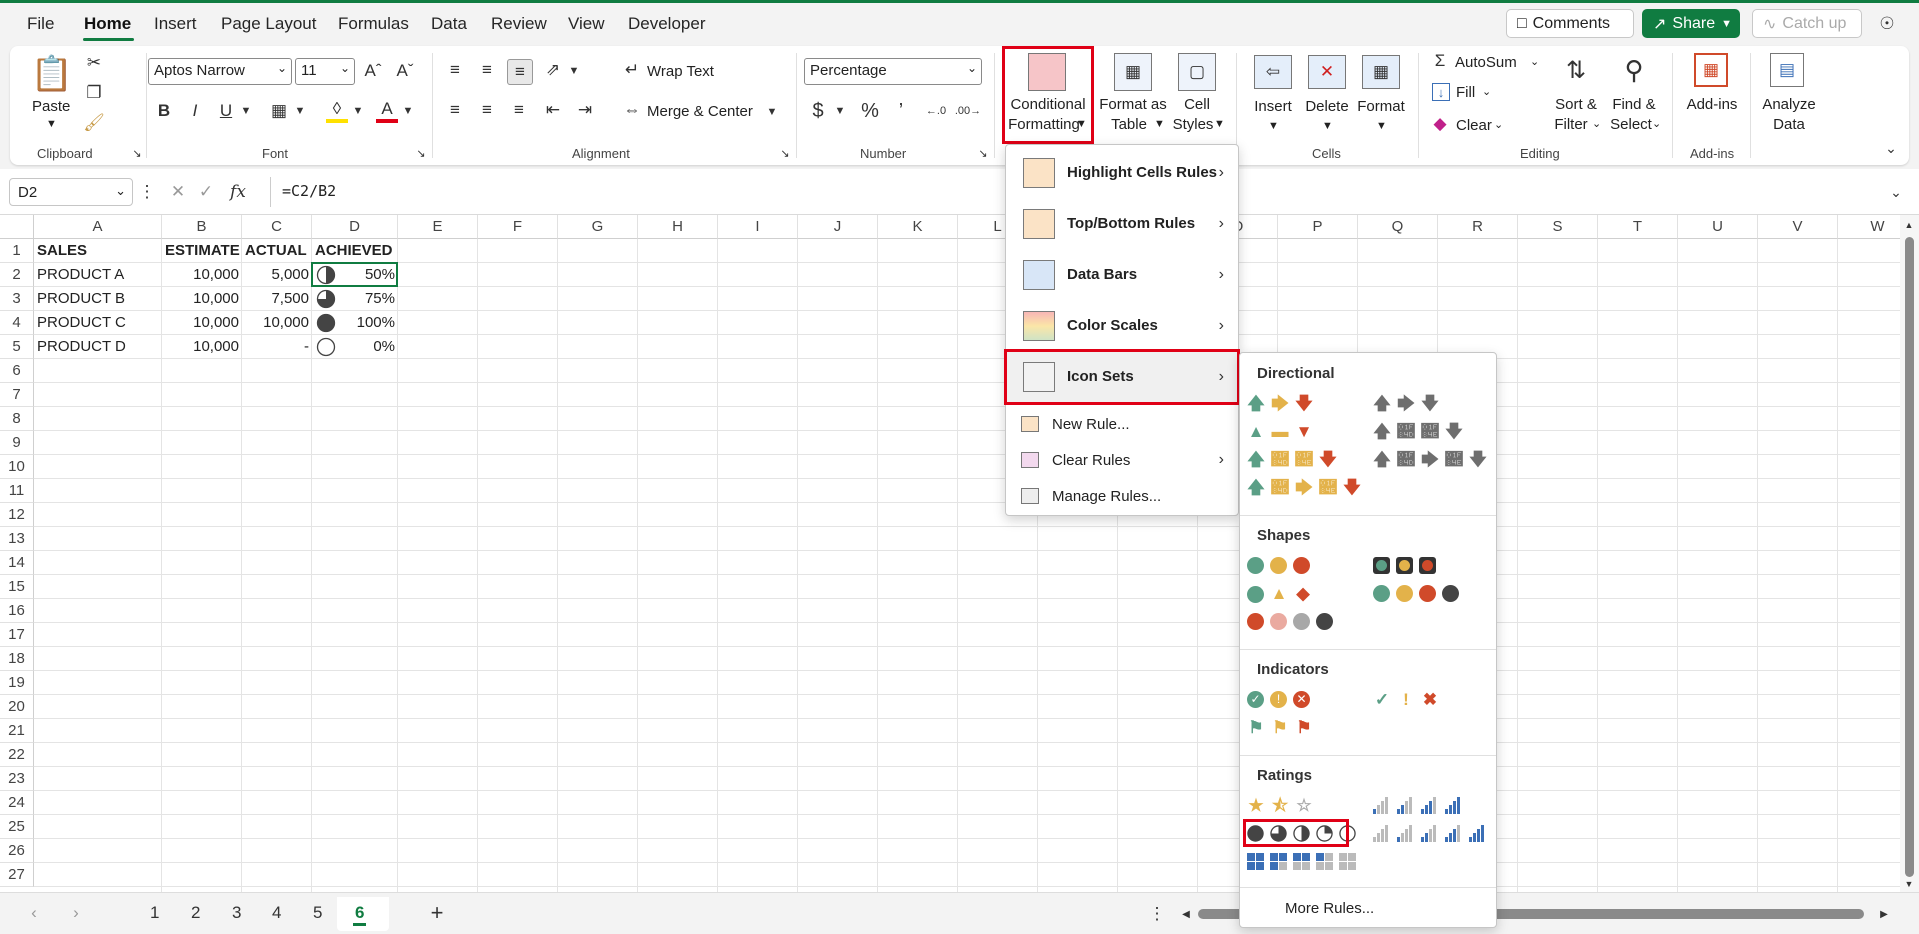 This screenshot has height=934, width=1919. I want to click on icon-set-3-traffic-lights-rimmed, so click(1404, 565).